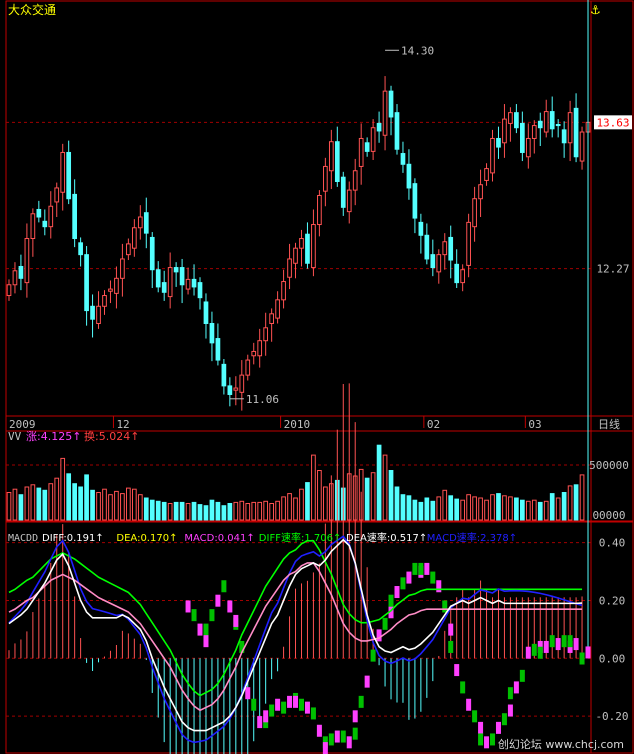  What do you see at coordinates (300, 537) in the screenshot?
I see `macd-legend-item: DIFF速率:1.706↑` at bounding box center [300, 537].